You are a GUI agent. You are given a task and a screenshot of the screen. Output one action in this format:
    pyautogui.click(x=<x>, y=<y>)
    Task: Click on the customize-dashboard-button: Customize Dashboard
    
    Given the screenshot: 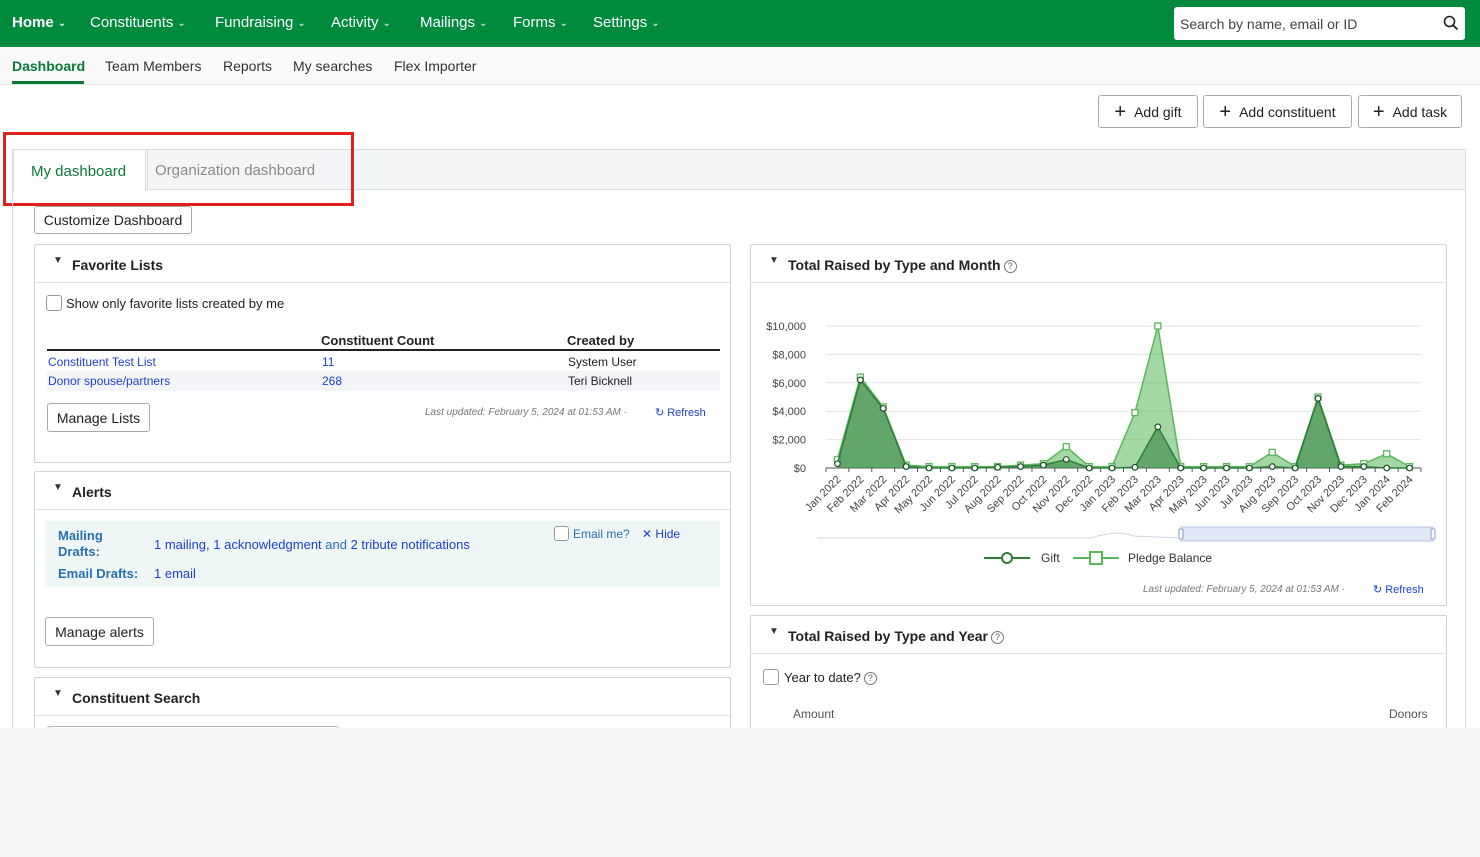 What is the action you would take?
    pyautogui.click(x=113, y=220)
    